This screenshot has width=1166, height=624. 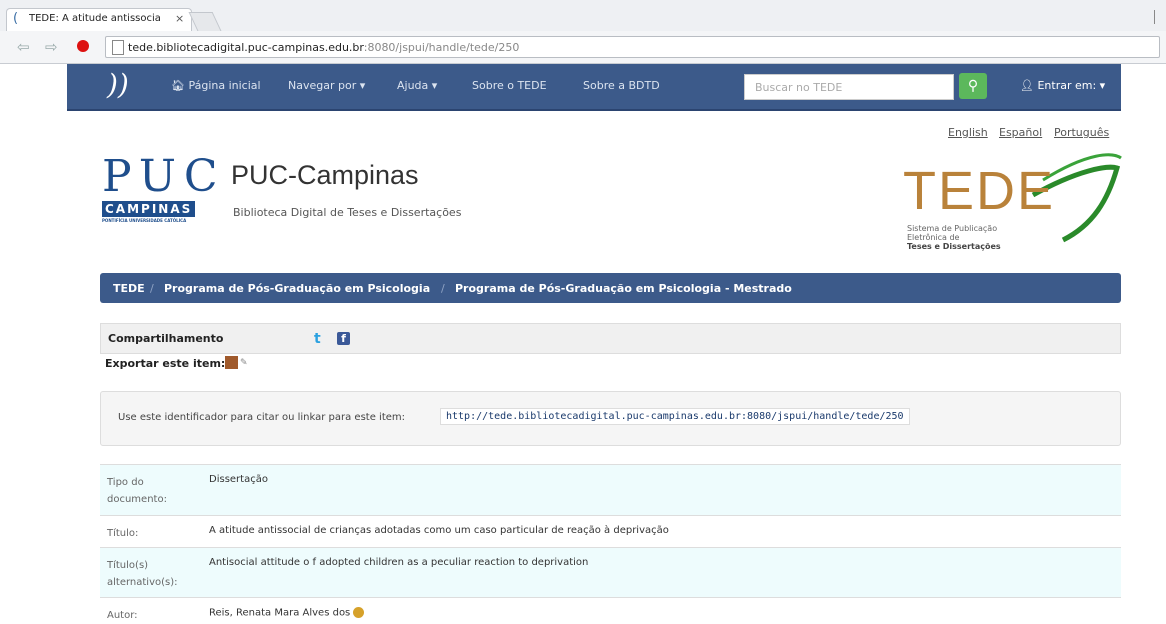 I want to click on window-control, so click(x=1159, y=17).